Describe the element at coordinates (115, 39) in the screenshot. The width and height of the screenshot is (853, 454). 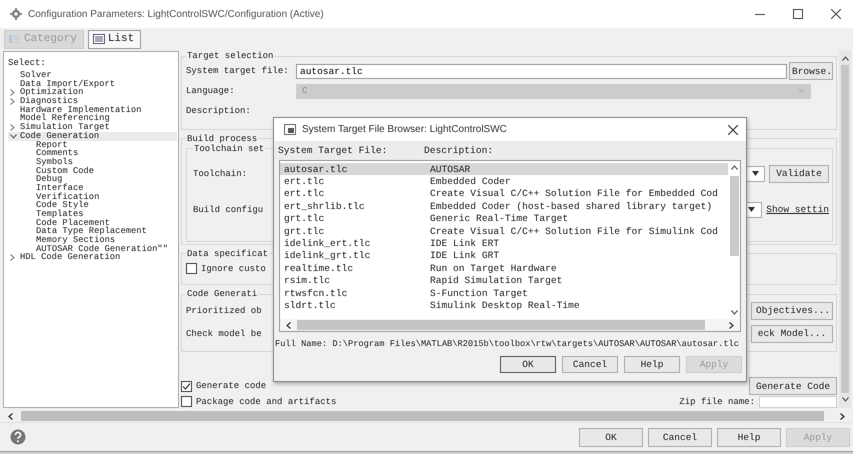
I see `view-button: List` at that location.